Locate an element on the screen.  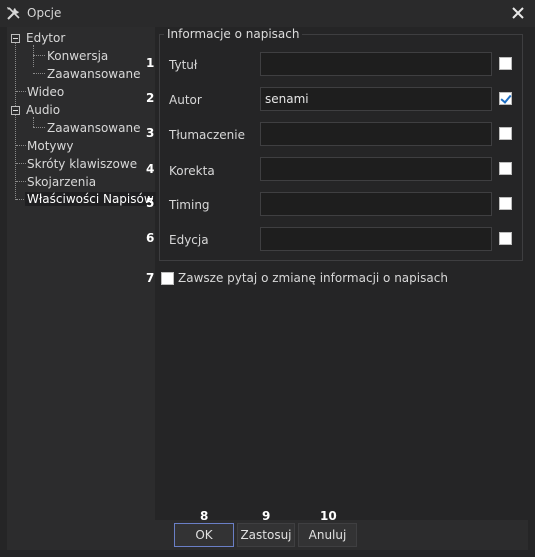
marker-2: 2 is located at coordinates (150, 98).